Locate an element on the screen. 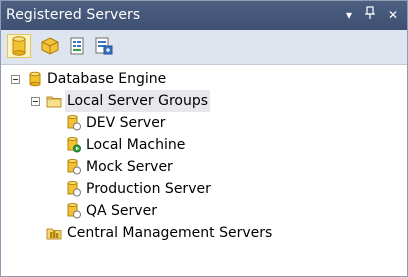 The height and width of the screenshot is (277, 408). analysis-services-icon is located at coordinates (50, 46).